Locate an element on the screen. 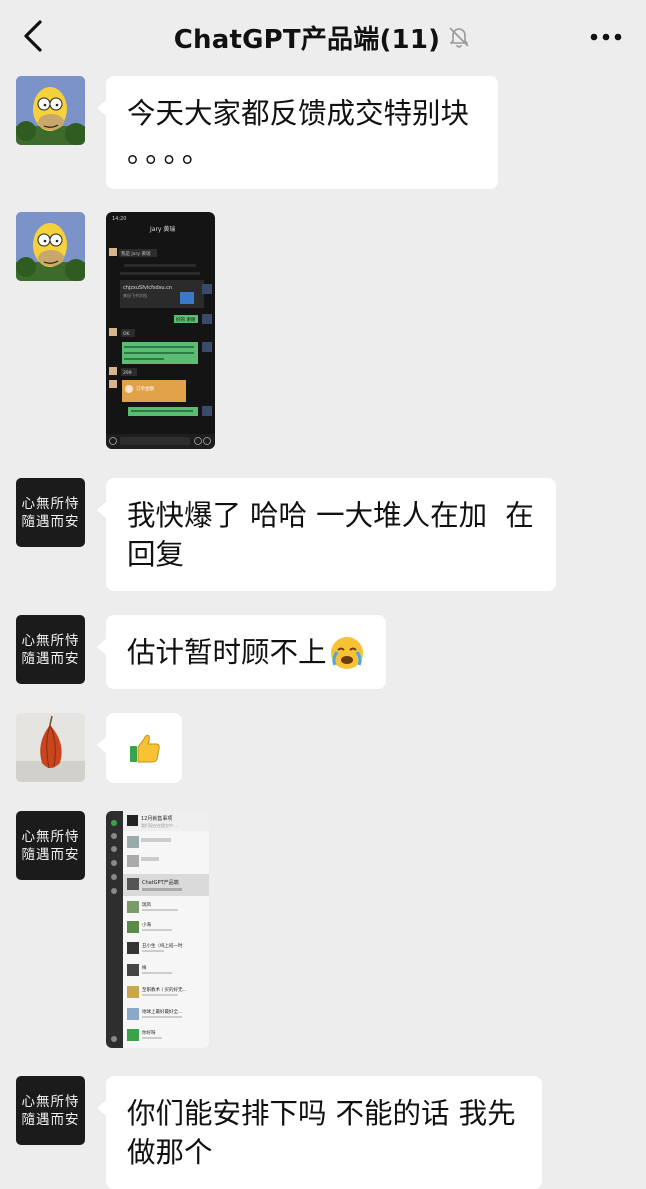 The image size is (646, 1189). message-row: 今天大家都反馈成交特别块 。。。。 is located at coordinates (257, 132).